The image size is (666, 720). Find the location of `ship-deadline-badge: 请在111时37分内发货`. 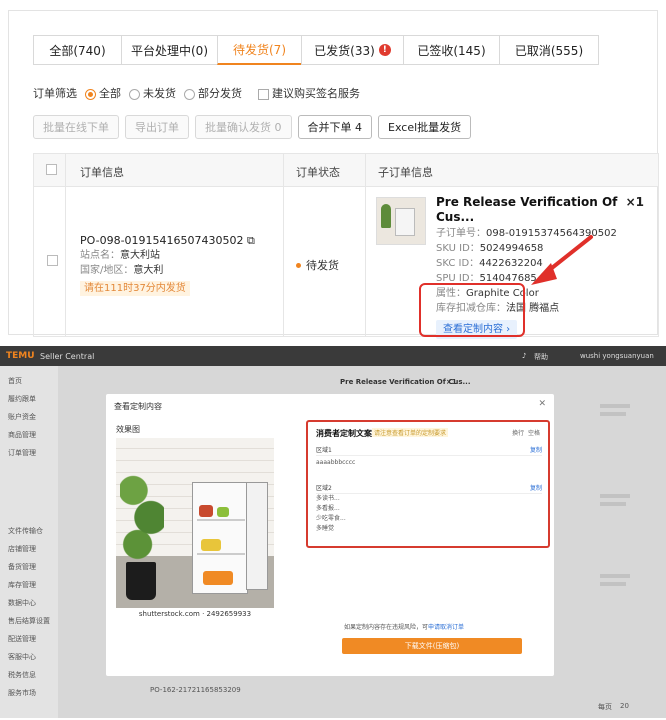

ship-deadline-badge: 请在111时37分内发货 is located at coordinates (135, 288).